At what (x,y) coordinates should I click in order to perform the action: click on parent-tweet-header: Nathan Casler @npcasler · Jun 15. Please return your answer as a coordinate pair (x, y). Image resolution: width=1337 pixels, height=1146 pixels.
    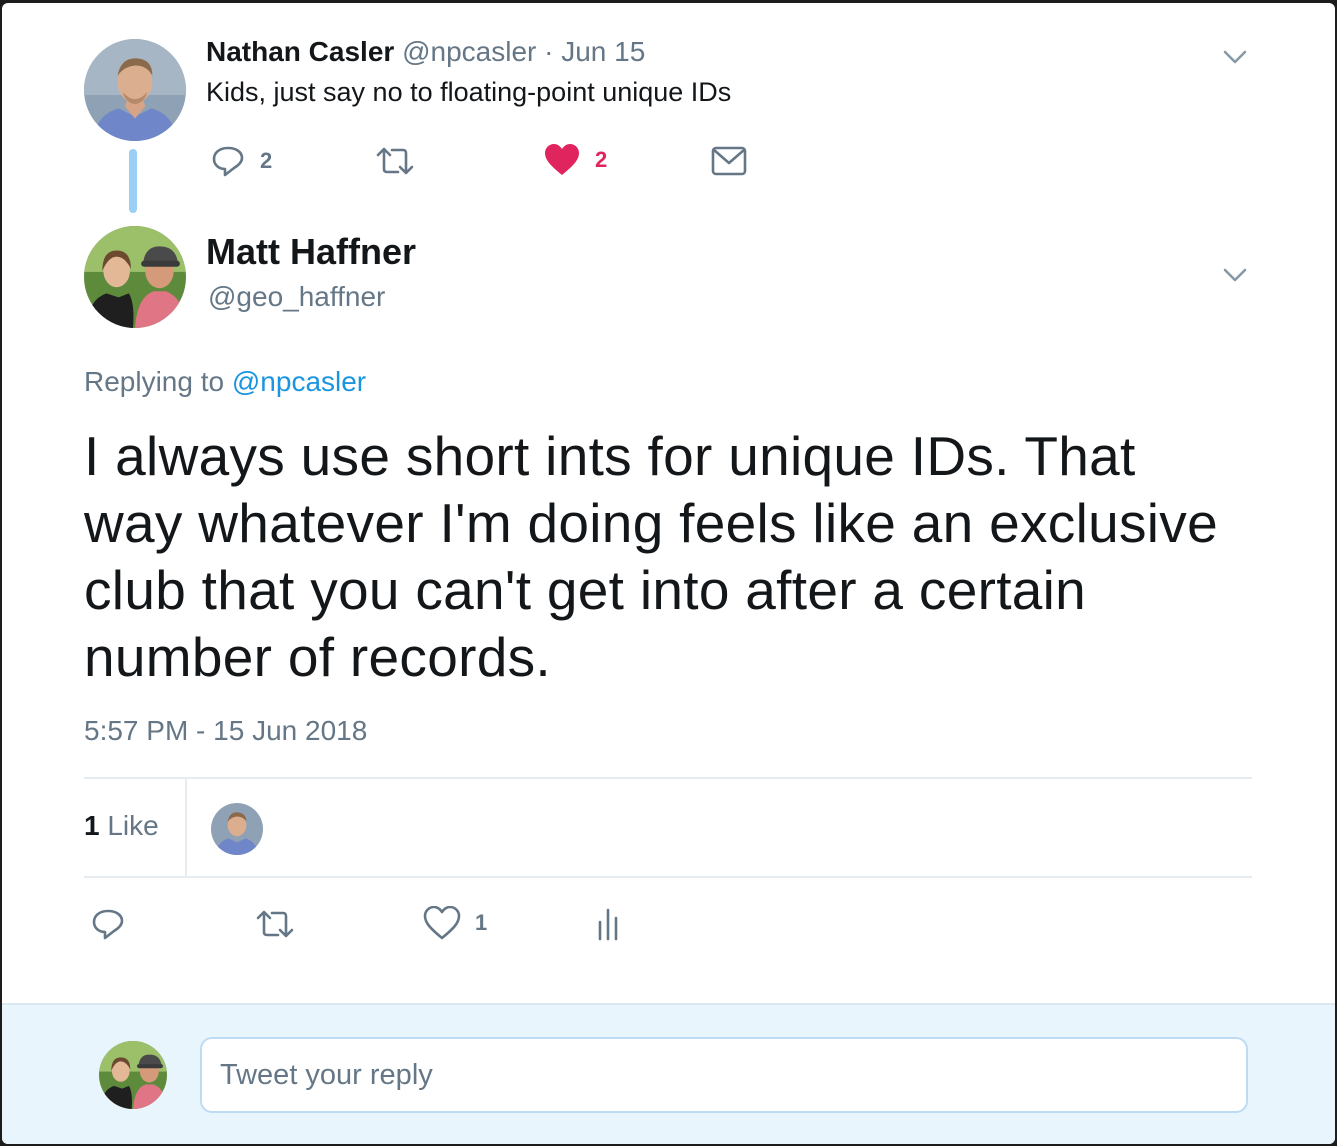
    Looking at the image, I should click on (425, 52).